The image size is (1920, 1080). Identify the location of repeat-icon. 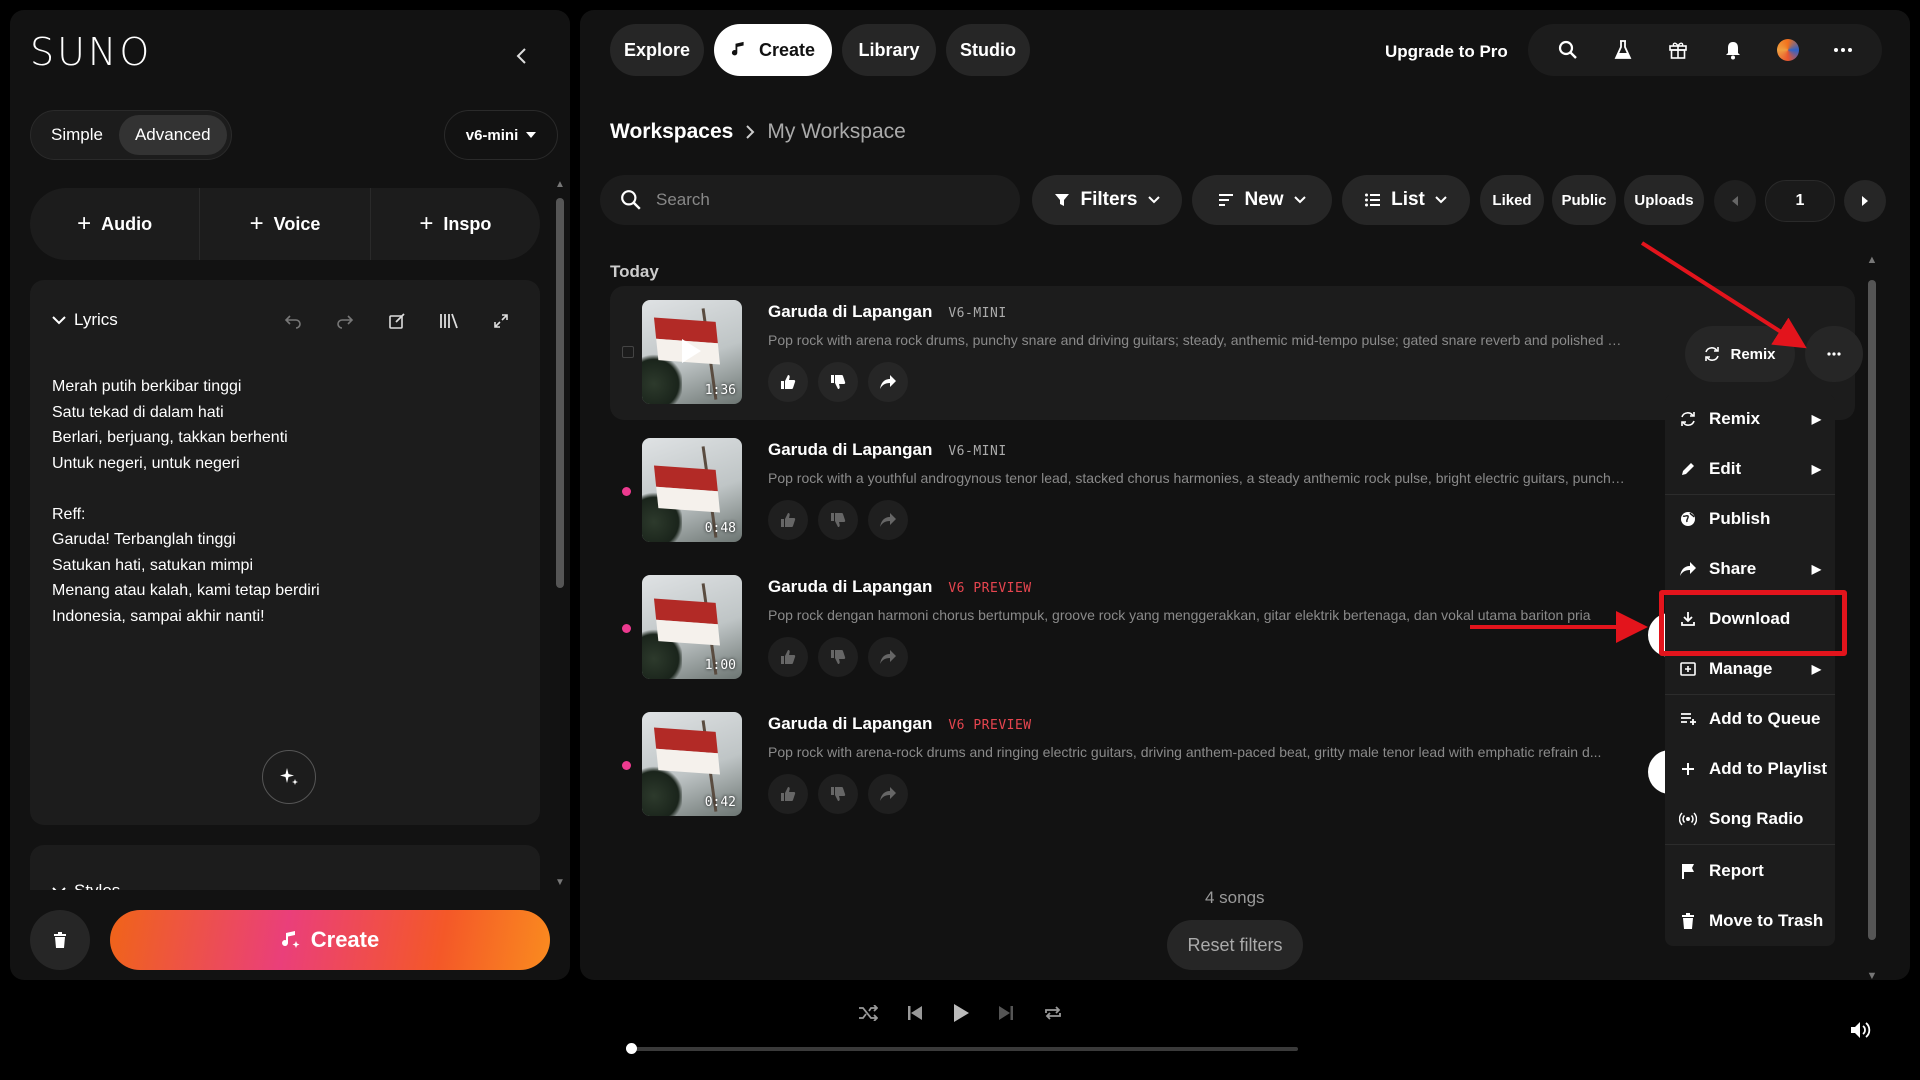
(1053, 1013).